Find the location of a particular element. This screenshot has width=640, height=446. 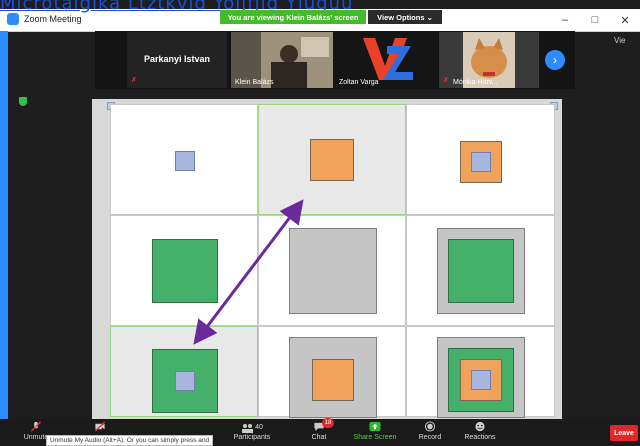

reactions-button: Reactions is located at coordinates (480, 431).